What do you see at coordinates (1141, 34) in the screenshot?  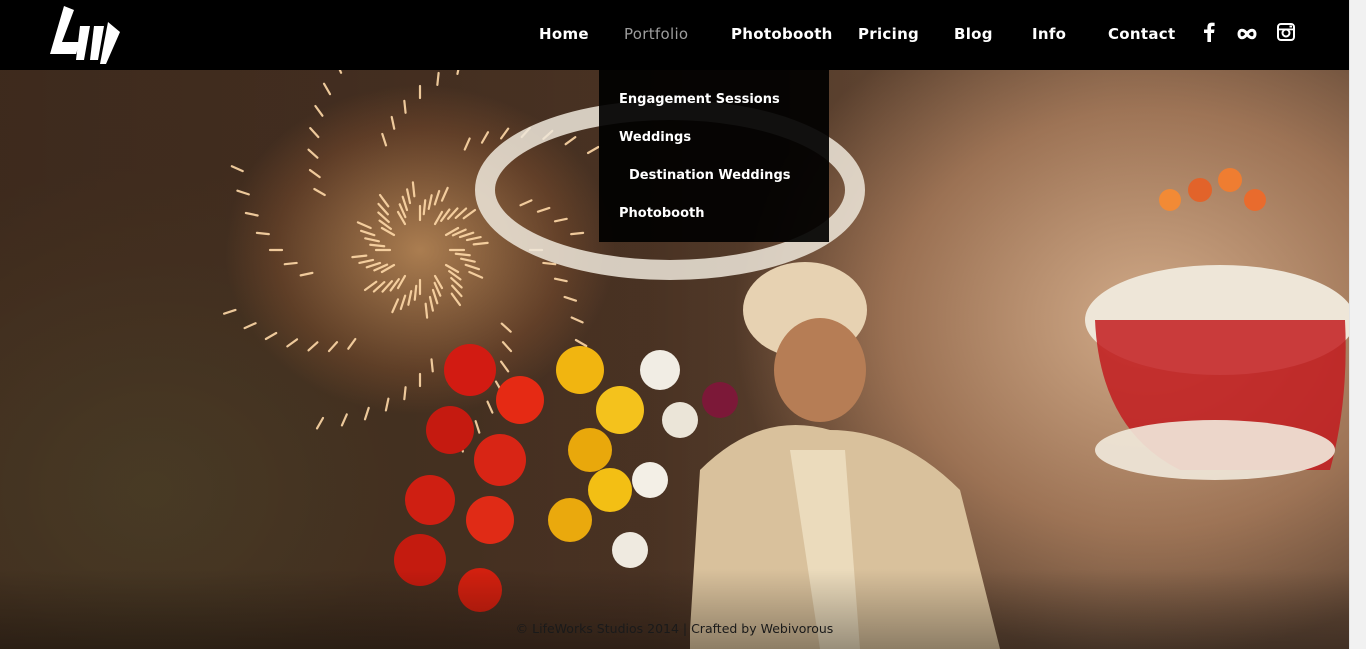 I see `nav-contact: Contact` at bounding box center [1141, 34].